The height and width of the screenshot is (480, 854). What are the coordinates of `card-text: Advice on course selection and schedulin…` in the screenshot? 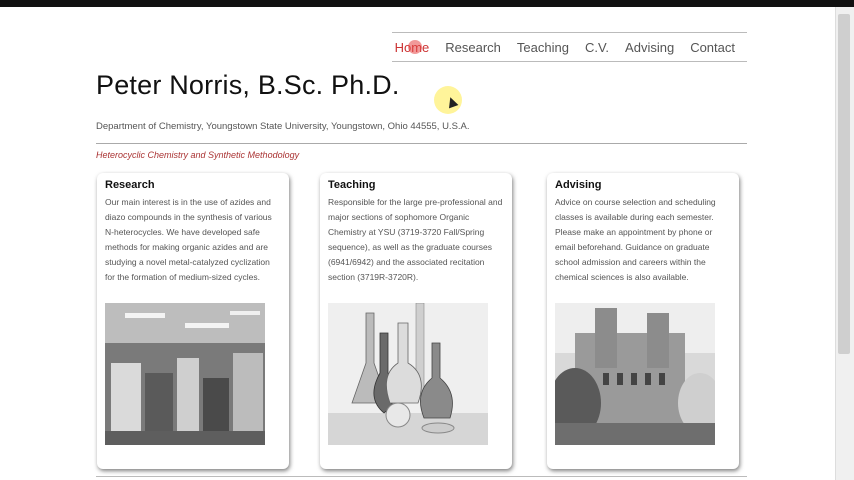 It's located at (635, 239).